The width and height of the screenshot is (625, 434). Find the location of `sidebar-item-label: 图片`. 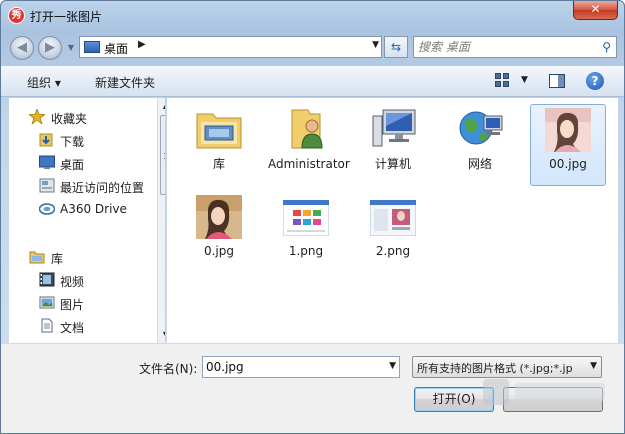

sidebar-item-label: 图片 is located at coordinates (72, 305).